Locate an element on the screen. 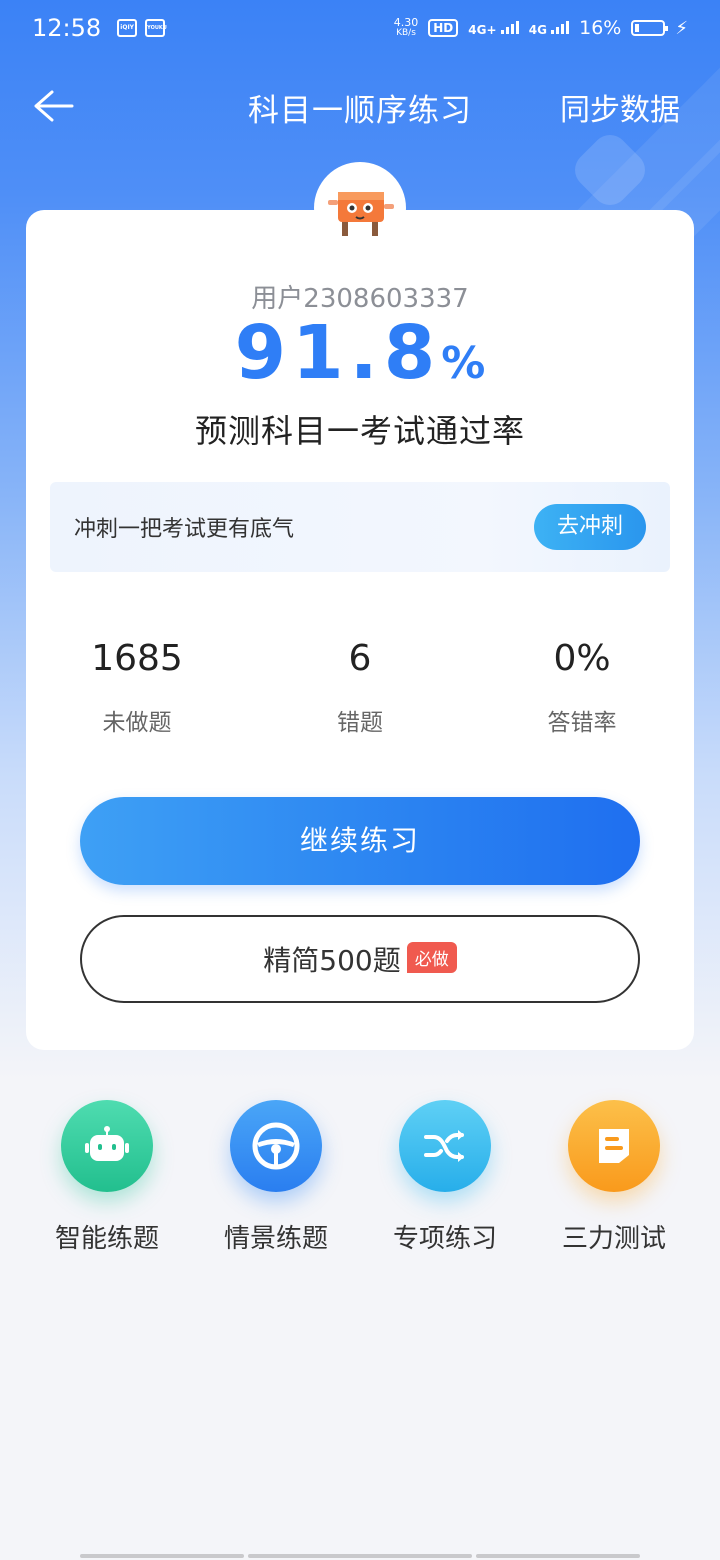  signal-4g-plus: 4G+ is located at coordinates (493, 28).